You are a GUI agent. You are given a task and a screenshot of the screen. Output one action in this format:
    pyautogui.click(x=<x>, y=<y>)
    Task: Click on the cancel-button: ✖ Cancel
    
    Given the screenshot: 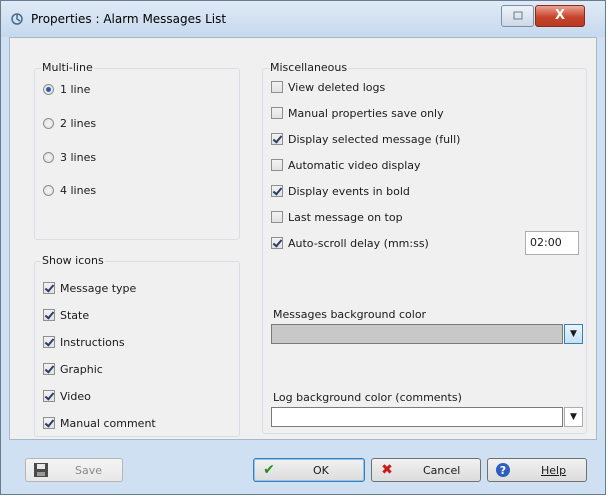 What is the action you would take?
    pyautogui.click(x=426, y=470)
    